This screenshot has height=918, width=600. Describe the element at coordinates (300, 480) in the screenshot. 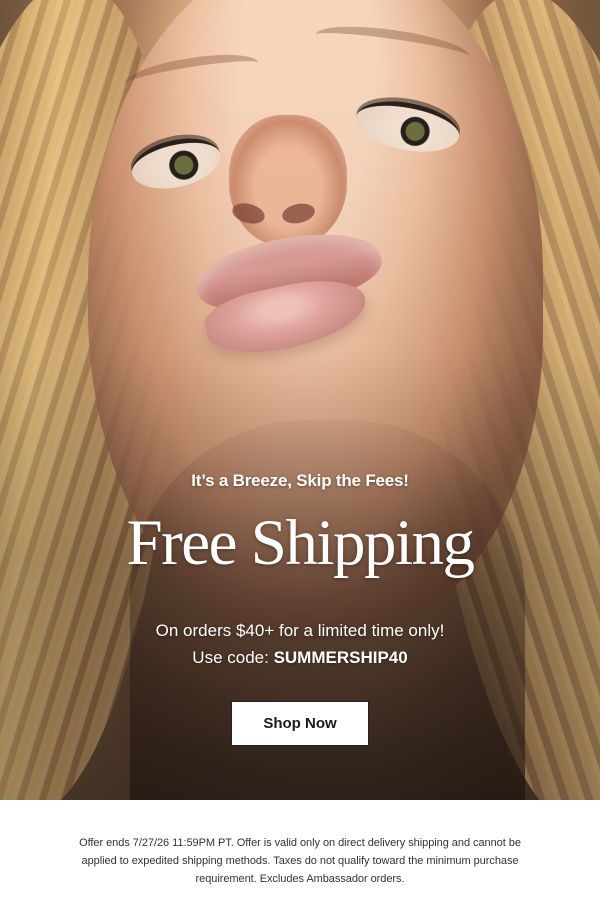

I see `promo-eyebrow: It’s a Breeze, Skip the Fees!` at that location.